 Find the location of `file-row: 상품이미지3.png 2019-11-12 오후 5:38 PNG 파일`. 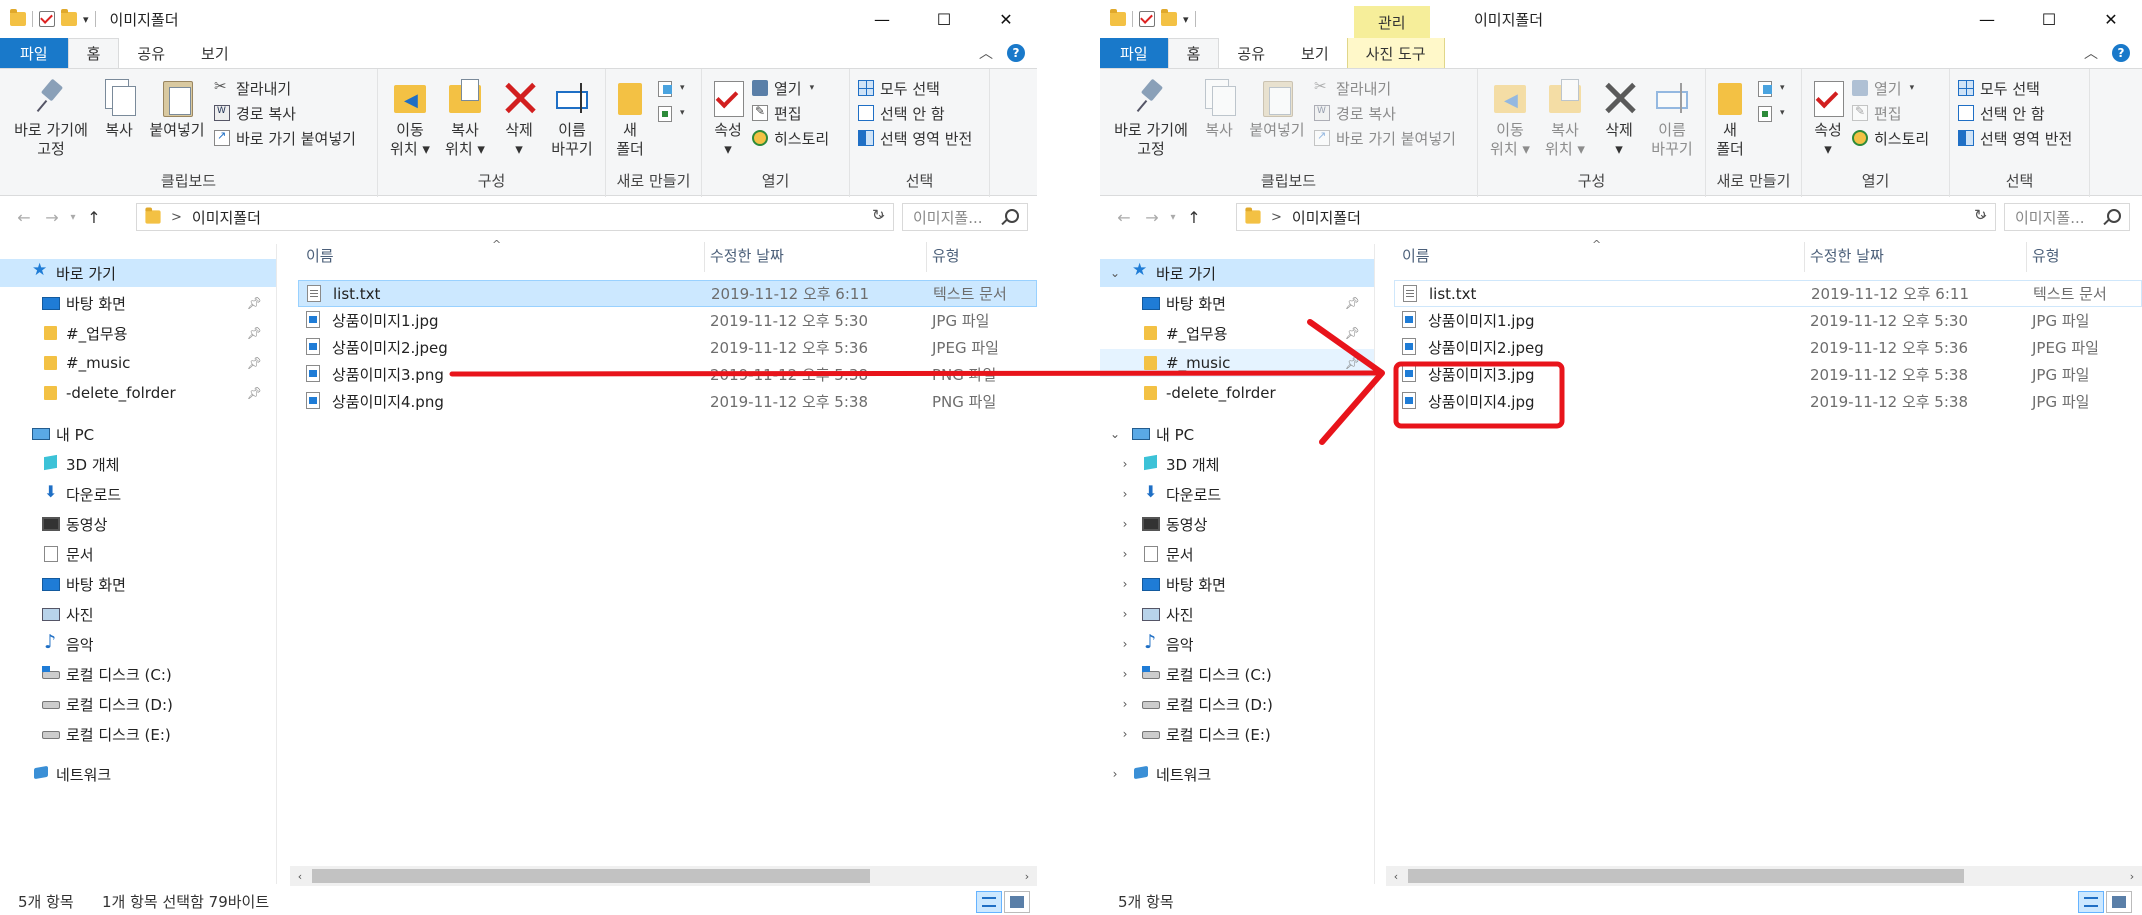

file-row: 상품이미지3.png 2019-11-12 오후 5:38 PNG 파일 is located at coordinates (667, 374).